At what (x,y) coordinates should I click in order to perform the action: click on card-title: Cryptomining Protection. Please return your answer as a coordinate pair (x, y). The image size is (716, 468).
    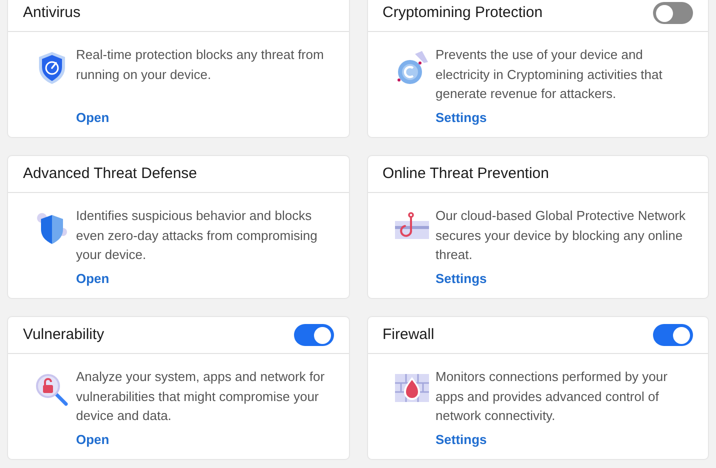
    Looking at the image, I should click on (462, 12).